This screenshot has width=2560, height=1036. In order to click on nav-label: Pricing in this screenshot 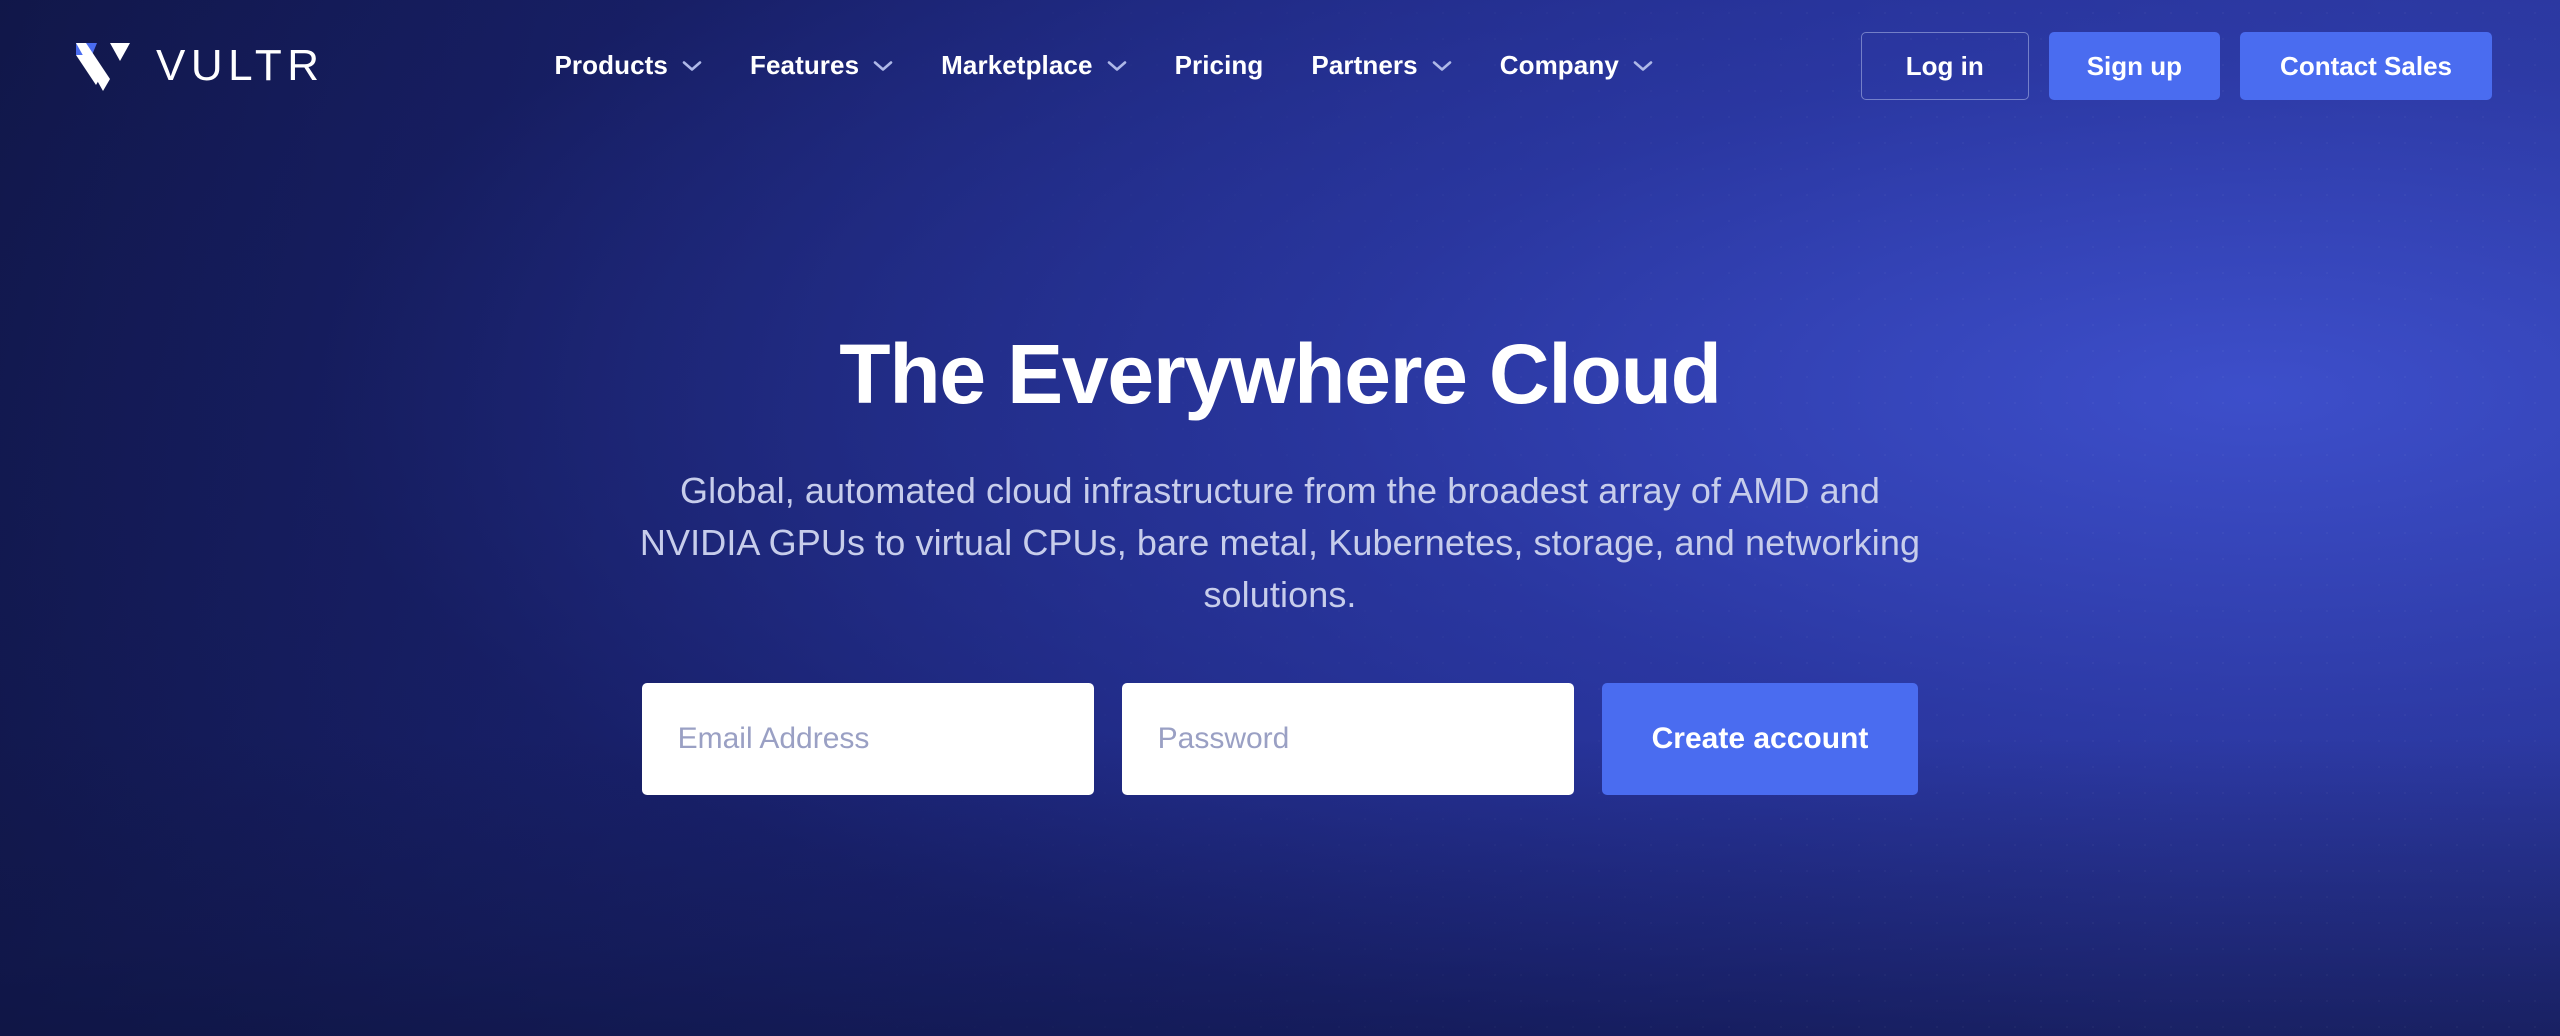, I will do `click(1219, 65)`.